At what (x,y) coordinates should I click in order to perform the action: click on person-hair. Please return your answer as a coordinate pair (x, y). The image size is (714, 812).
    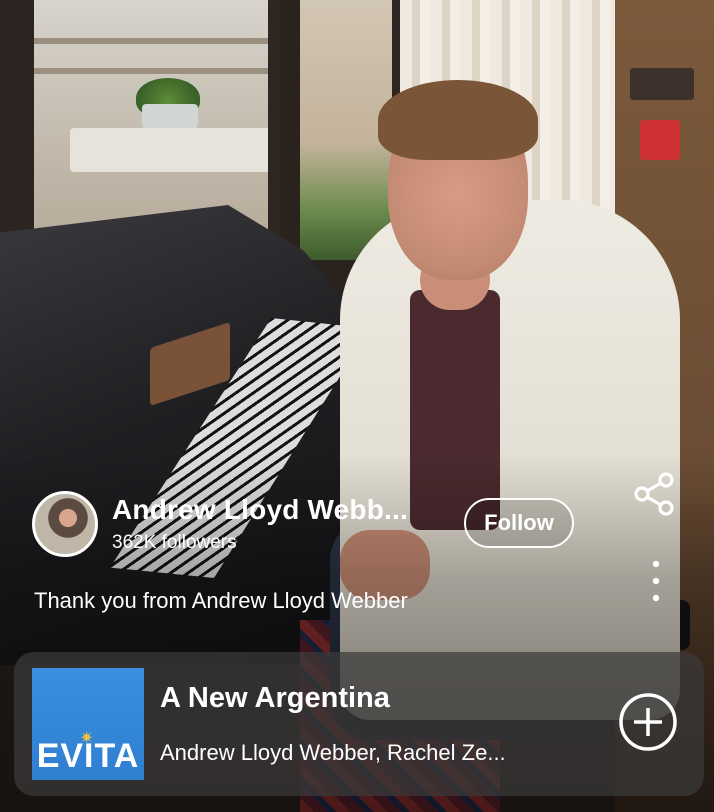
    Looking at the image, I should click on (458, 120).